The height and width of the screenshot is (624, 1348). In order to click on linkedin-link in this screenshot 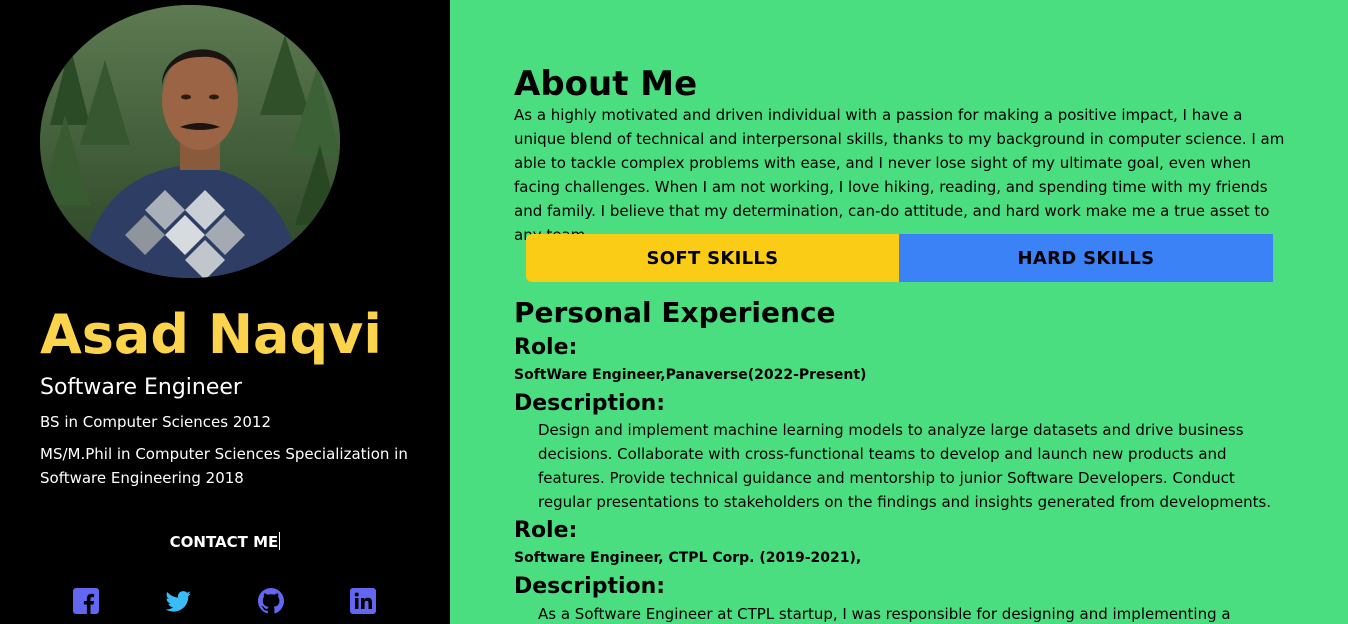, I will do `click(363, 601)`.